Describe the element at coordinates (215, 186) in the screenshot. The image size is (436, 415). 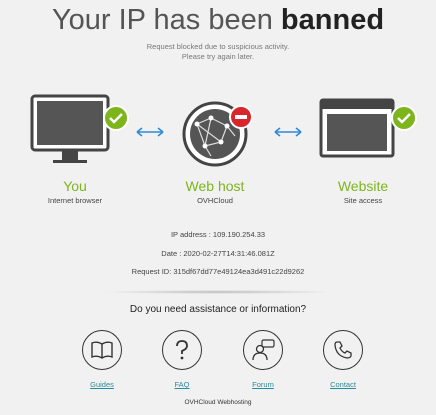
I see `host-label: Web host` at that location.